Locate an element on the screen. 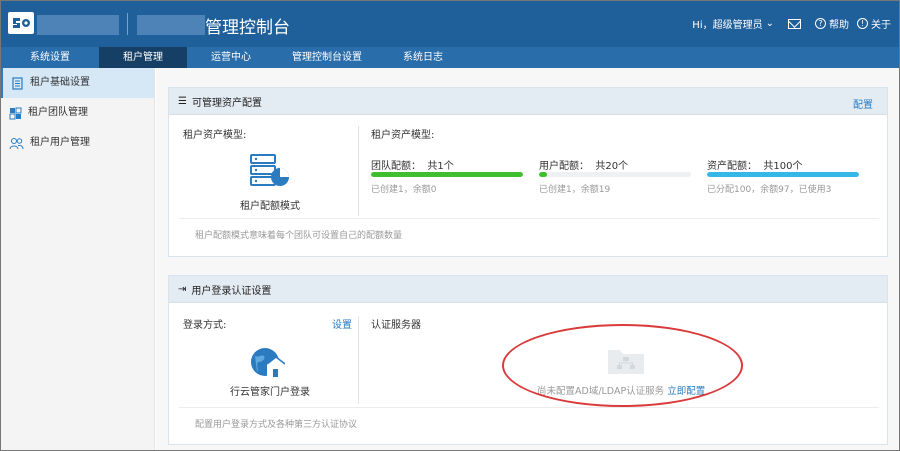  user-quota-title: 用户配额： 共20个 is located at coordinates (584, 166).